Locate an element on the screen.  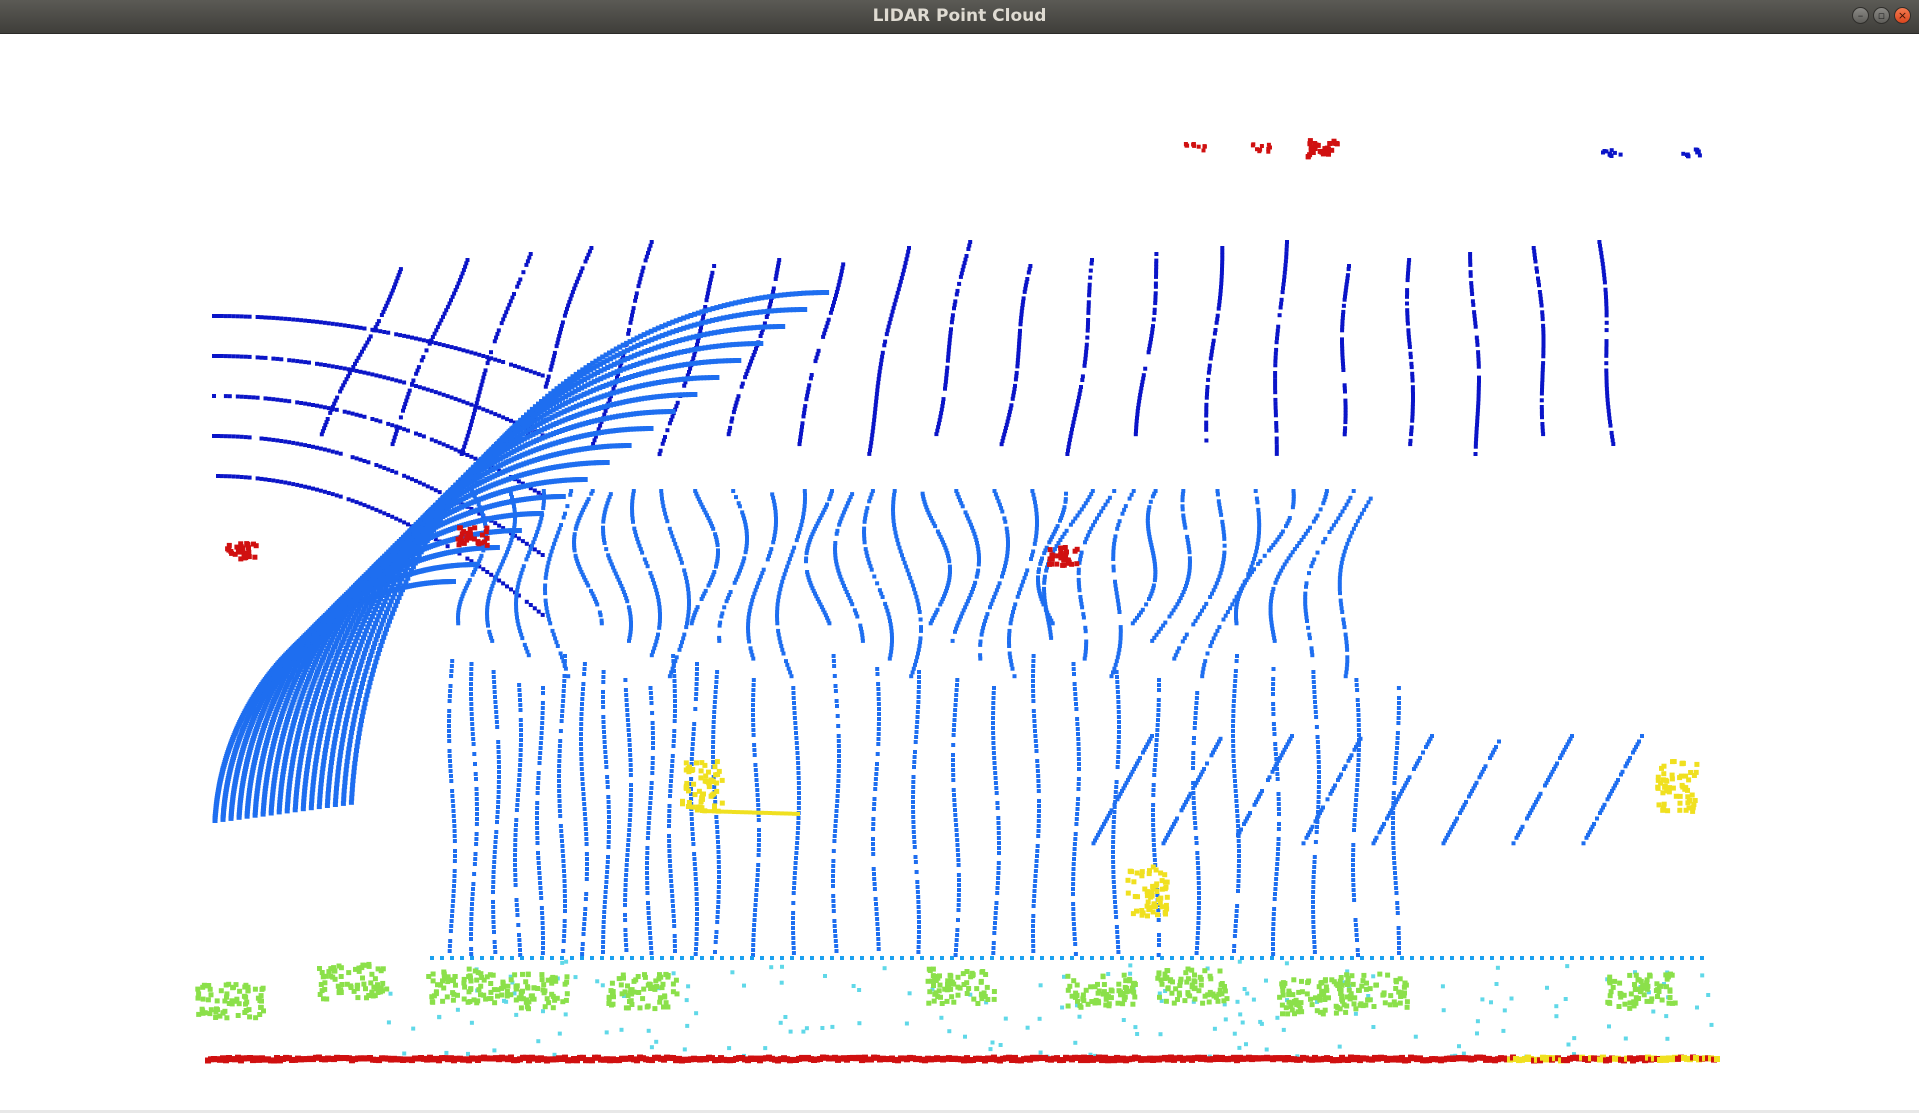
title-bar: LIDAR Point Cloud – ▫ × is located at coordinates (959, 17).